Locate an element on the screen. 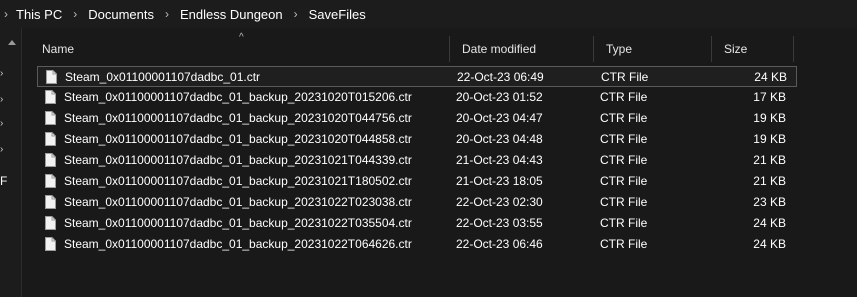  nav-item-label-clipped: F is located at coordinates (3, 181).